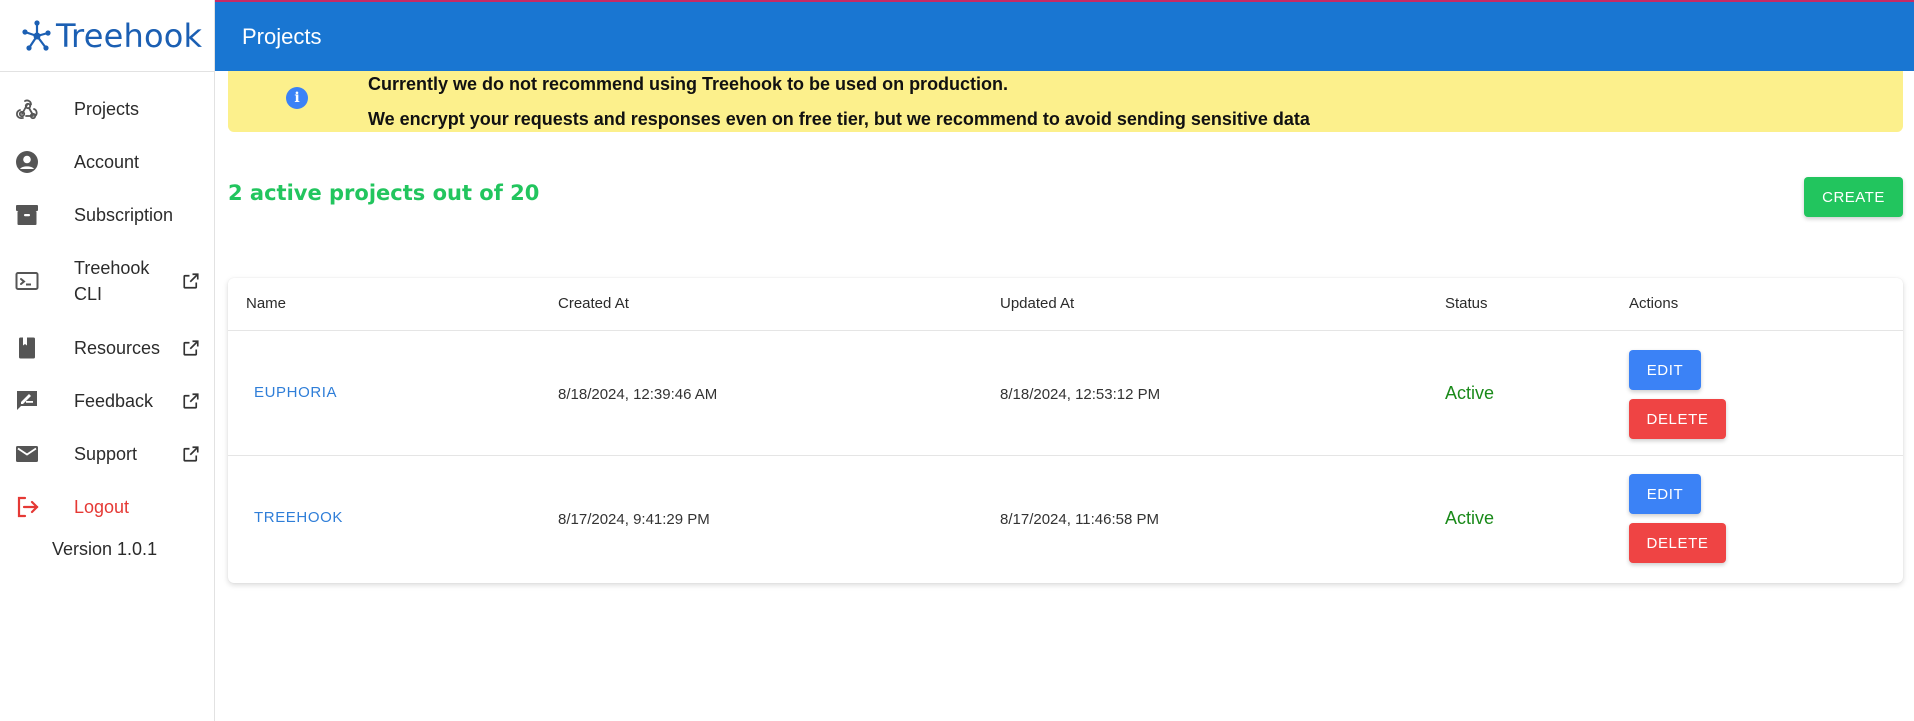 This screenshot has width=1914, height=721. Describe the element at coordinates (117, 347) in the screenshot. I see `sidebar-item-label: Resources` at that location.